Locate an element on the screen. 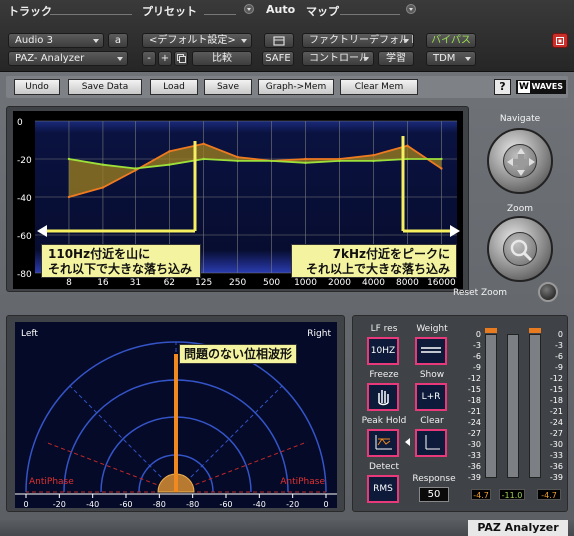 The height and width of the screenshot is (536, 574). meter-scale-label: -21 is located at coordinates (556, 411).